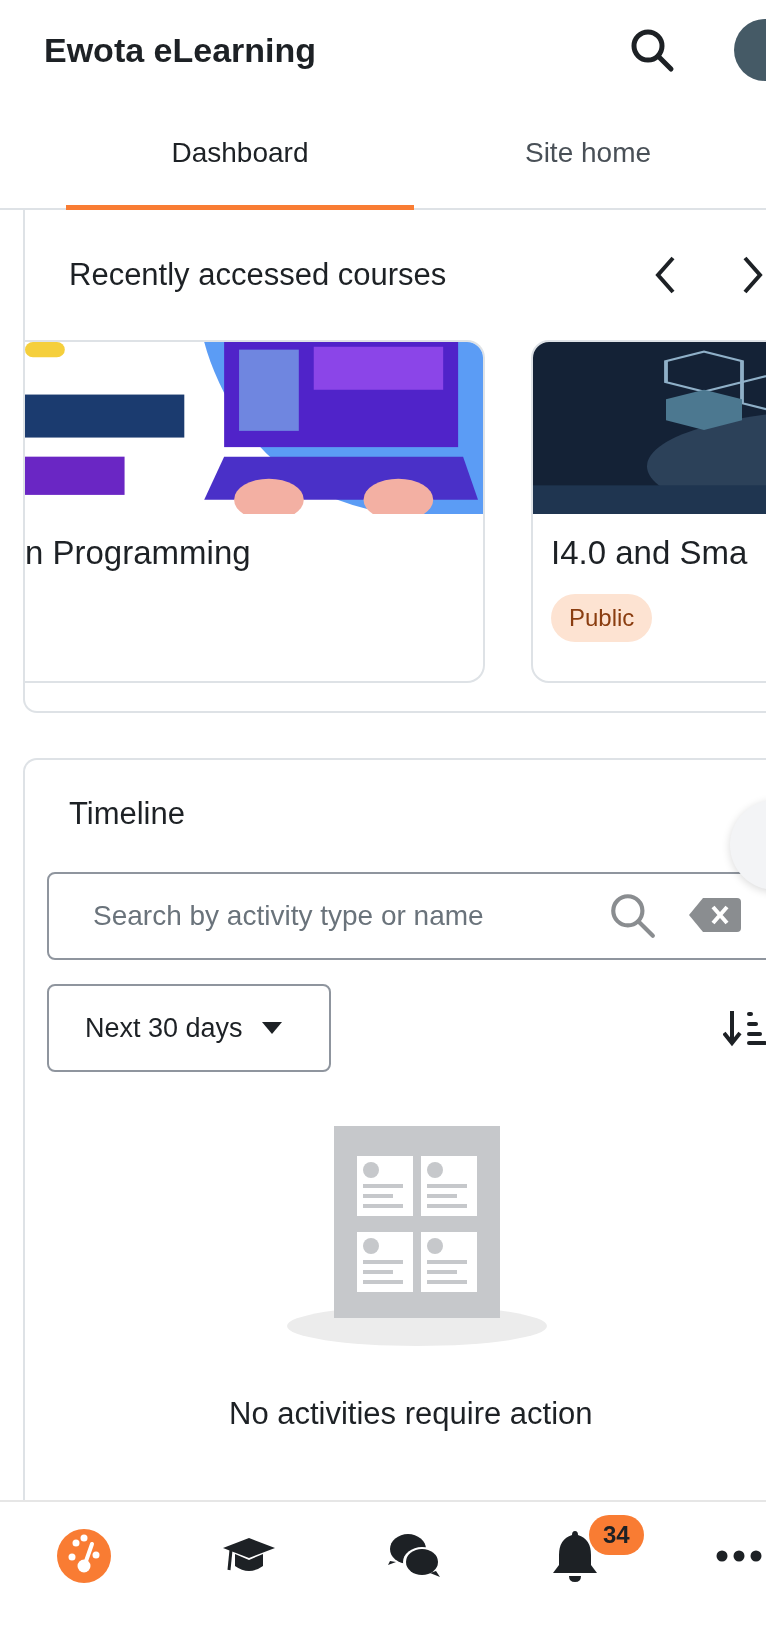 The image size is (766, 1635). What do you see at coordinates (84, 1556) in the screenshot?
I see `dashboard-icon` at bounding box center [84, 1556].